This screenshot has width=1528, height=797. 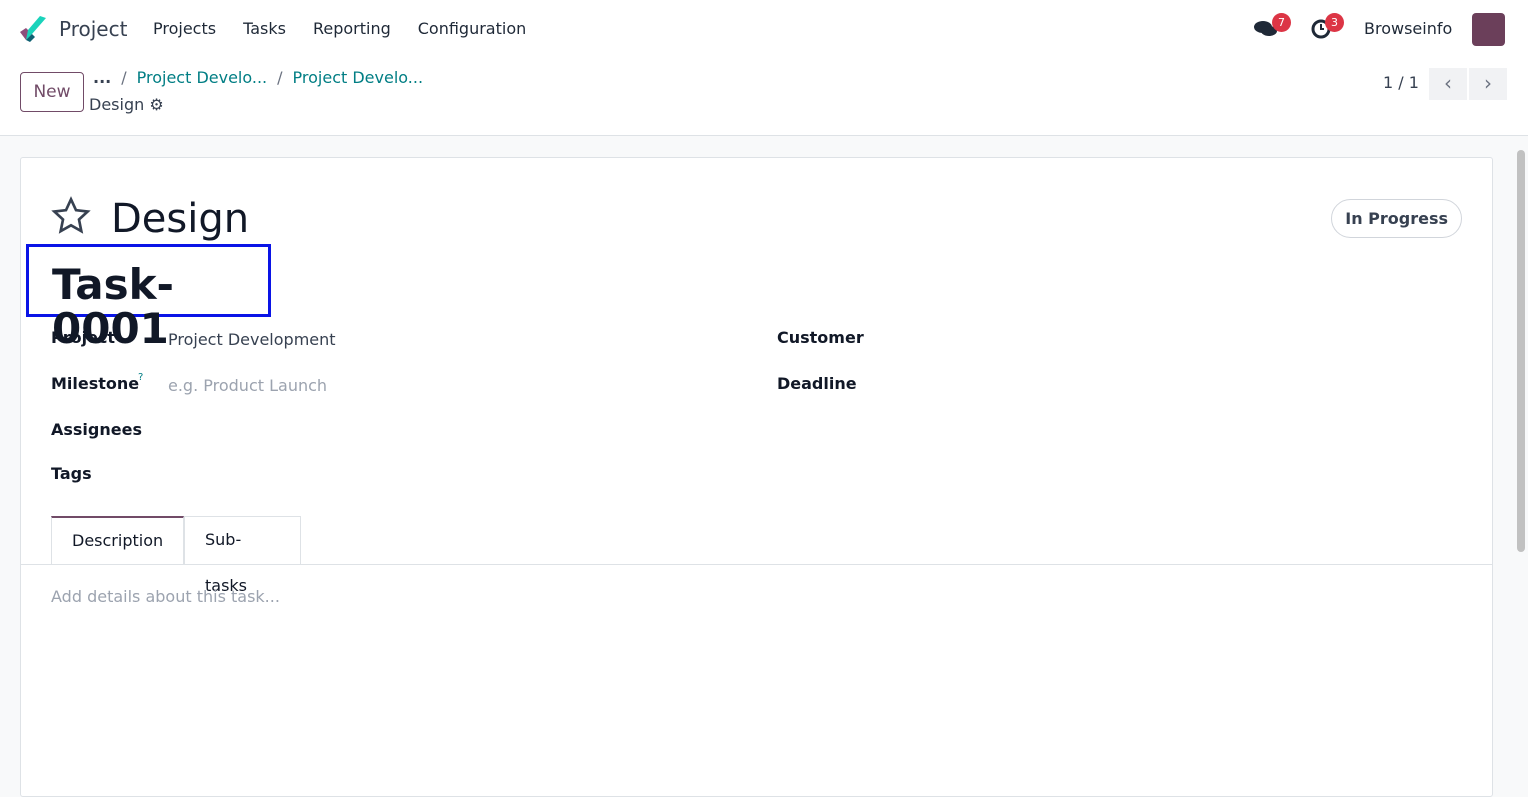 I want to click on new-button: New, so click(x=52, y=92).